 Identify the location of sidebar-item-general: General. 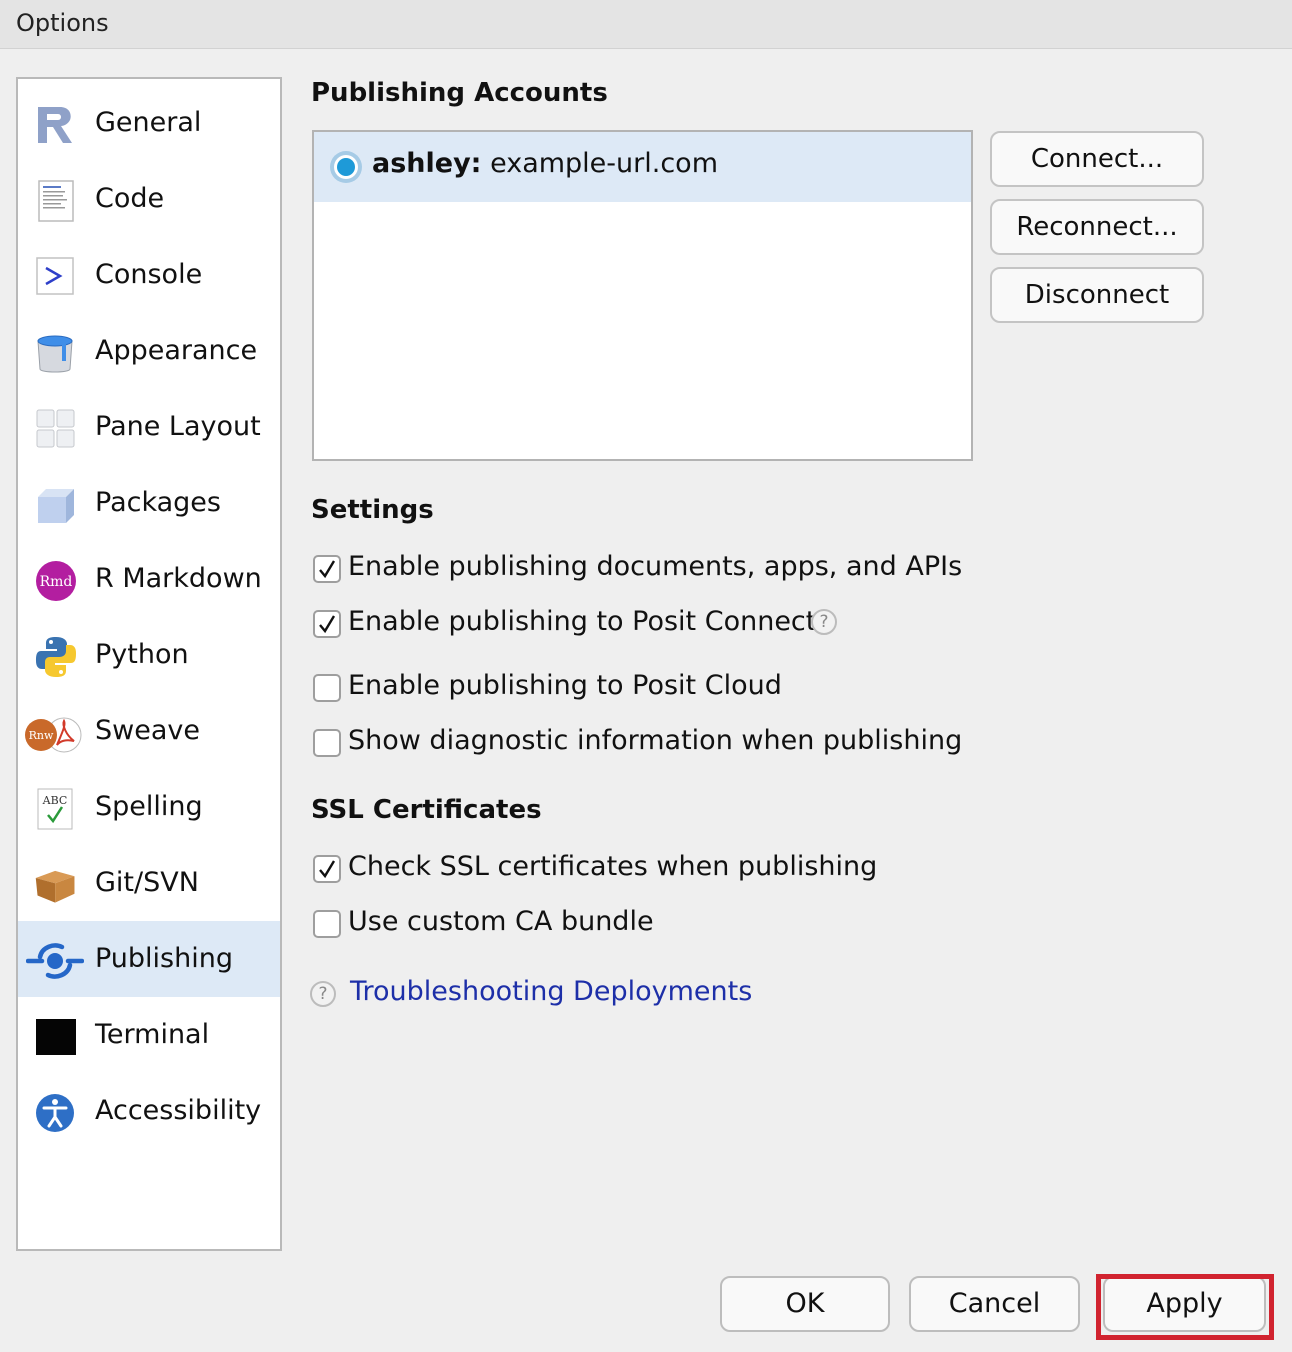
(149, 123).